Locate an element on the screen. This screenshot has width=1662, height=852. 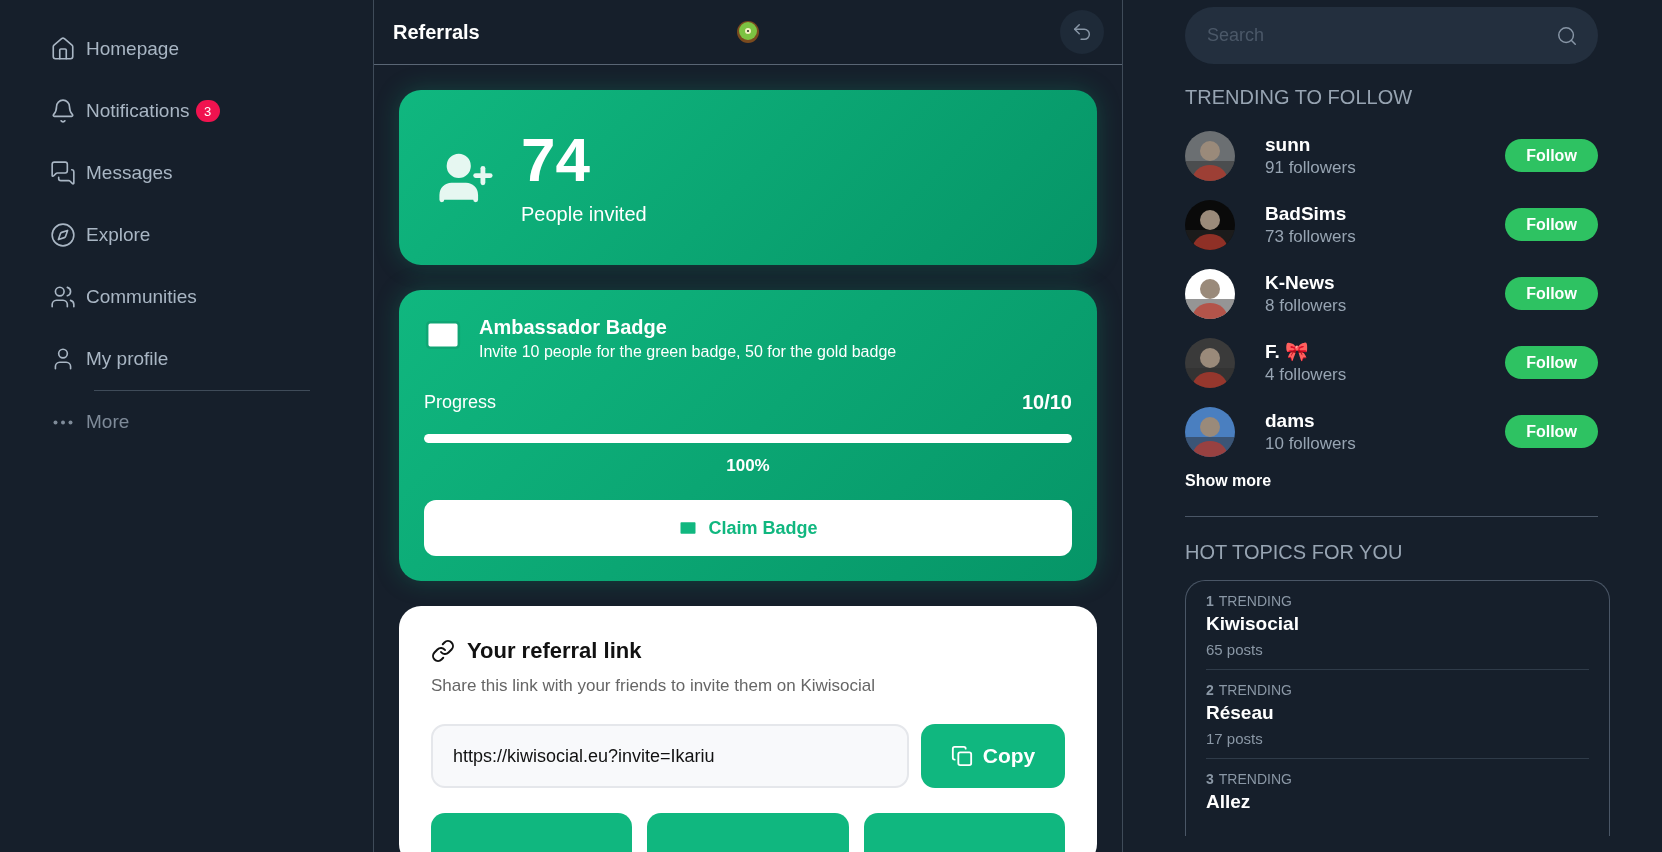
referral-title: Your referral link is located at coordinates (554, 651).